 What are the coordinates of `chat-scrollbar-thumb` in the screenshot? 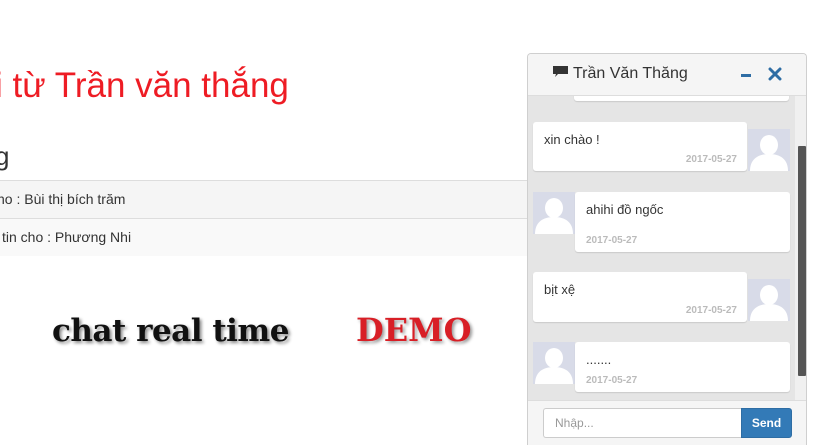 It's located at (802, 261).